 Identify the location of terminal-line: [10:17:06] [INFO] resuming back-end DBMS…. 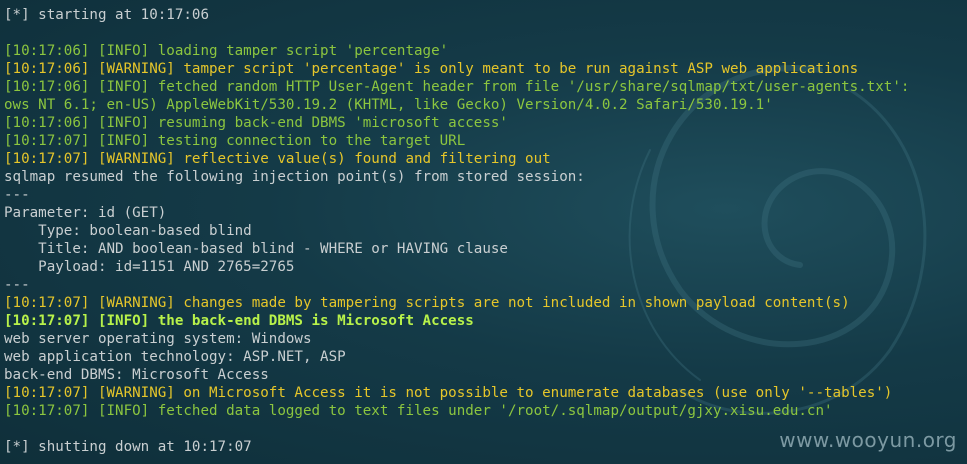
(256, 123).